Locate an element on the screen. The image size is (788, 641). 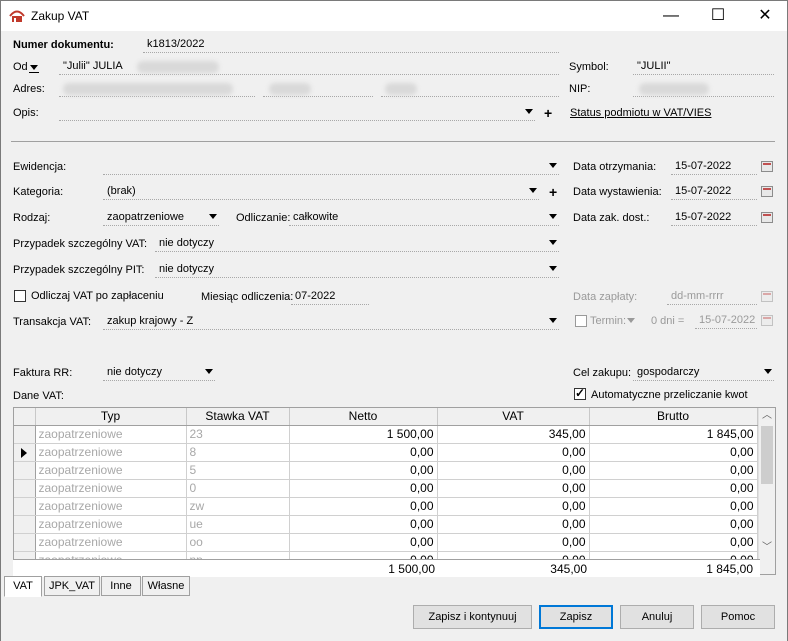
table-row: zaopatrzeniowe zw 0,00 0,00 0,00 is located at coordinates (386, 506).